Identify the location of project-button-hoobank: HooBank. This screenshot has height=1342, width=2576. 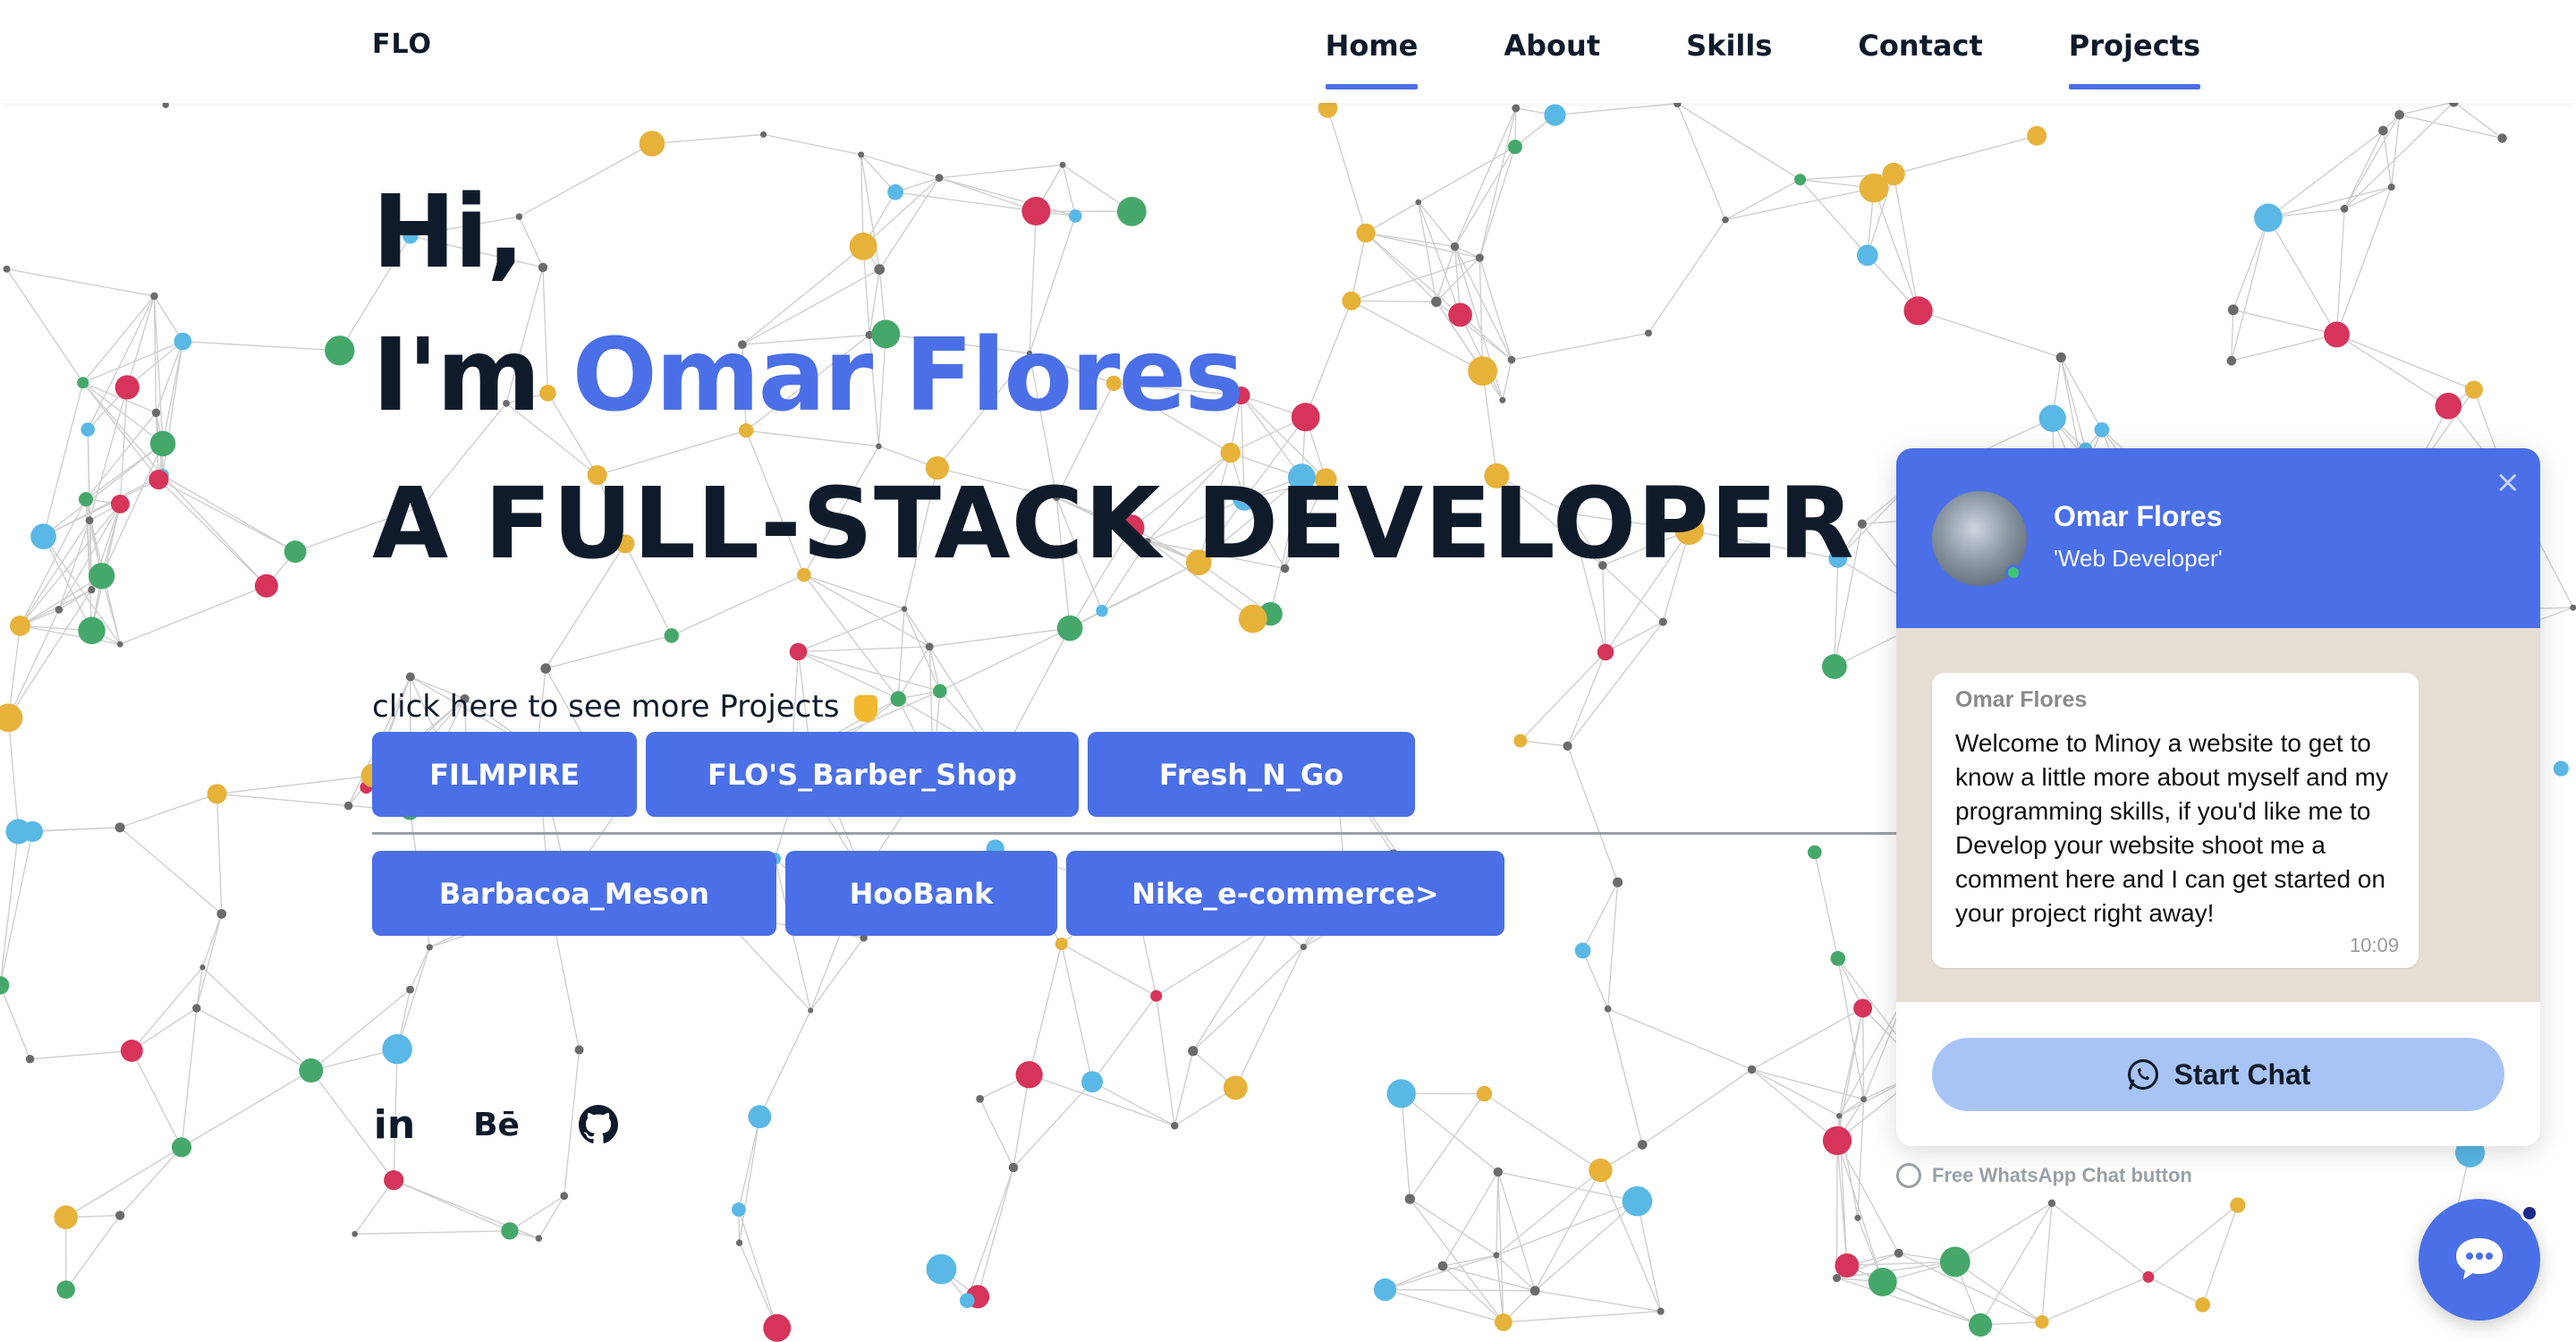
(921, 894).